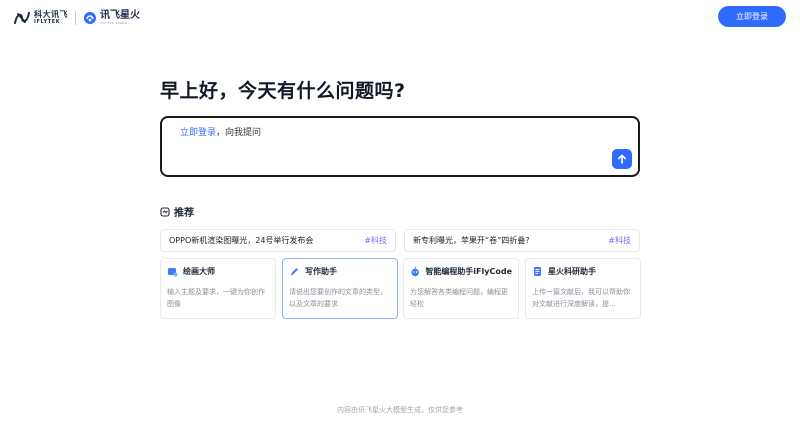 The width and height of the screenshot is (800, 423). What do you see at coordinates (184, 213) in the screenshot?
I see `recommend-title: 推荐` at bounding box center [184, 213].